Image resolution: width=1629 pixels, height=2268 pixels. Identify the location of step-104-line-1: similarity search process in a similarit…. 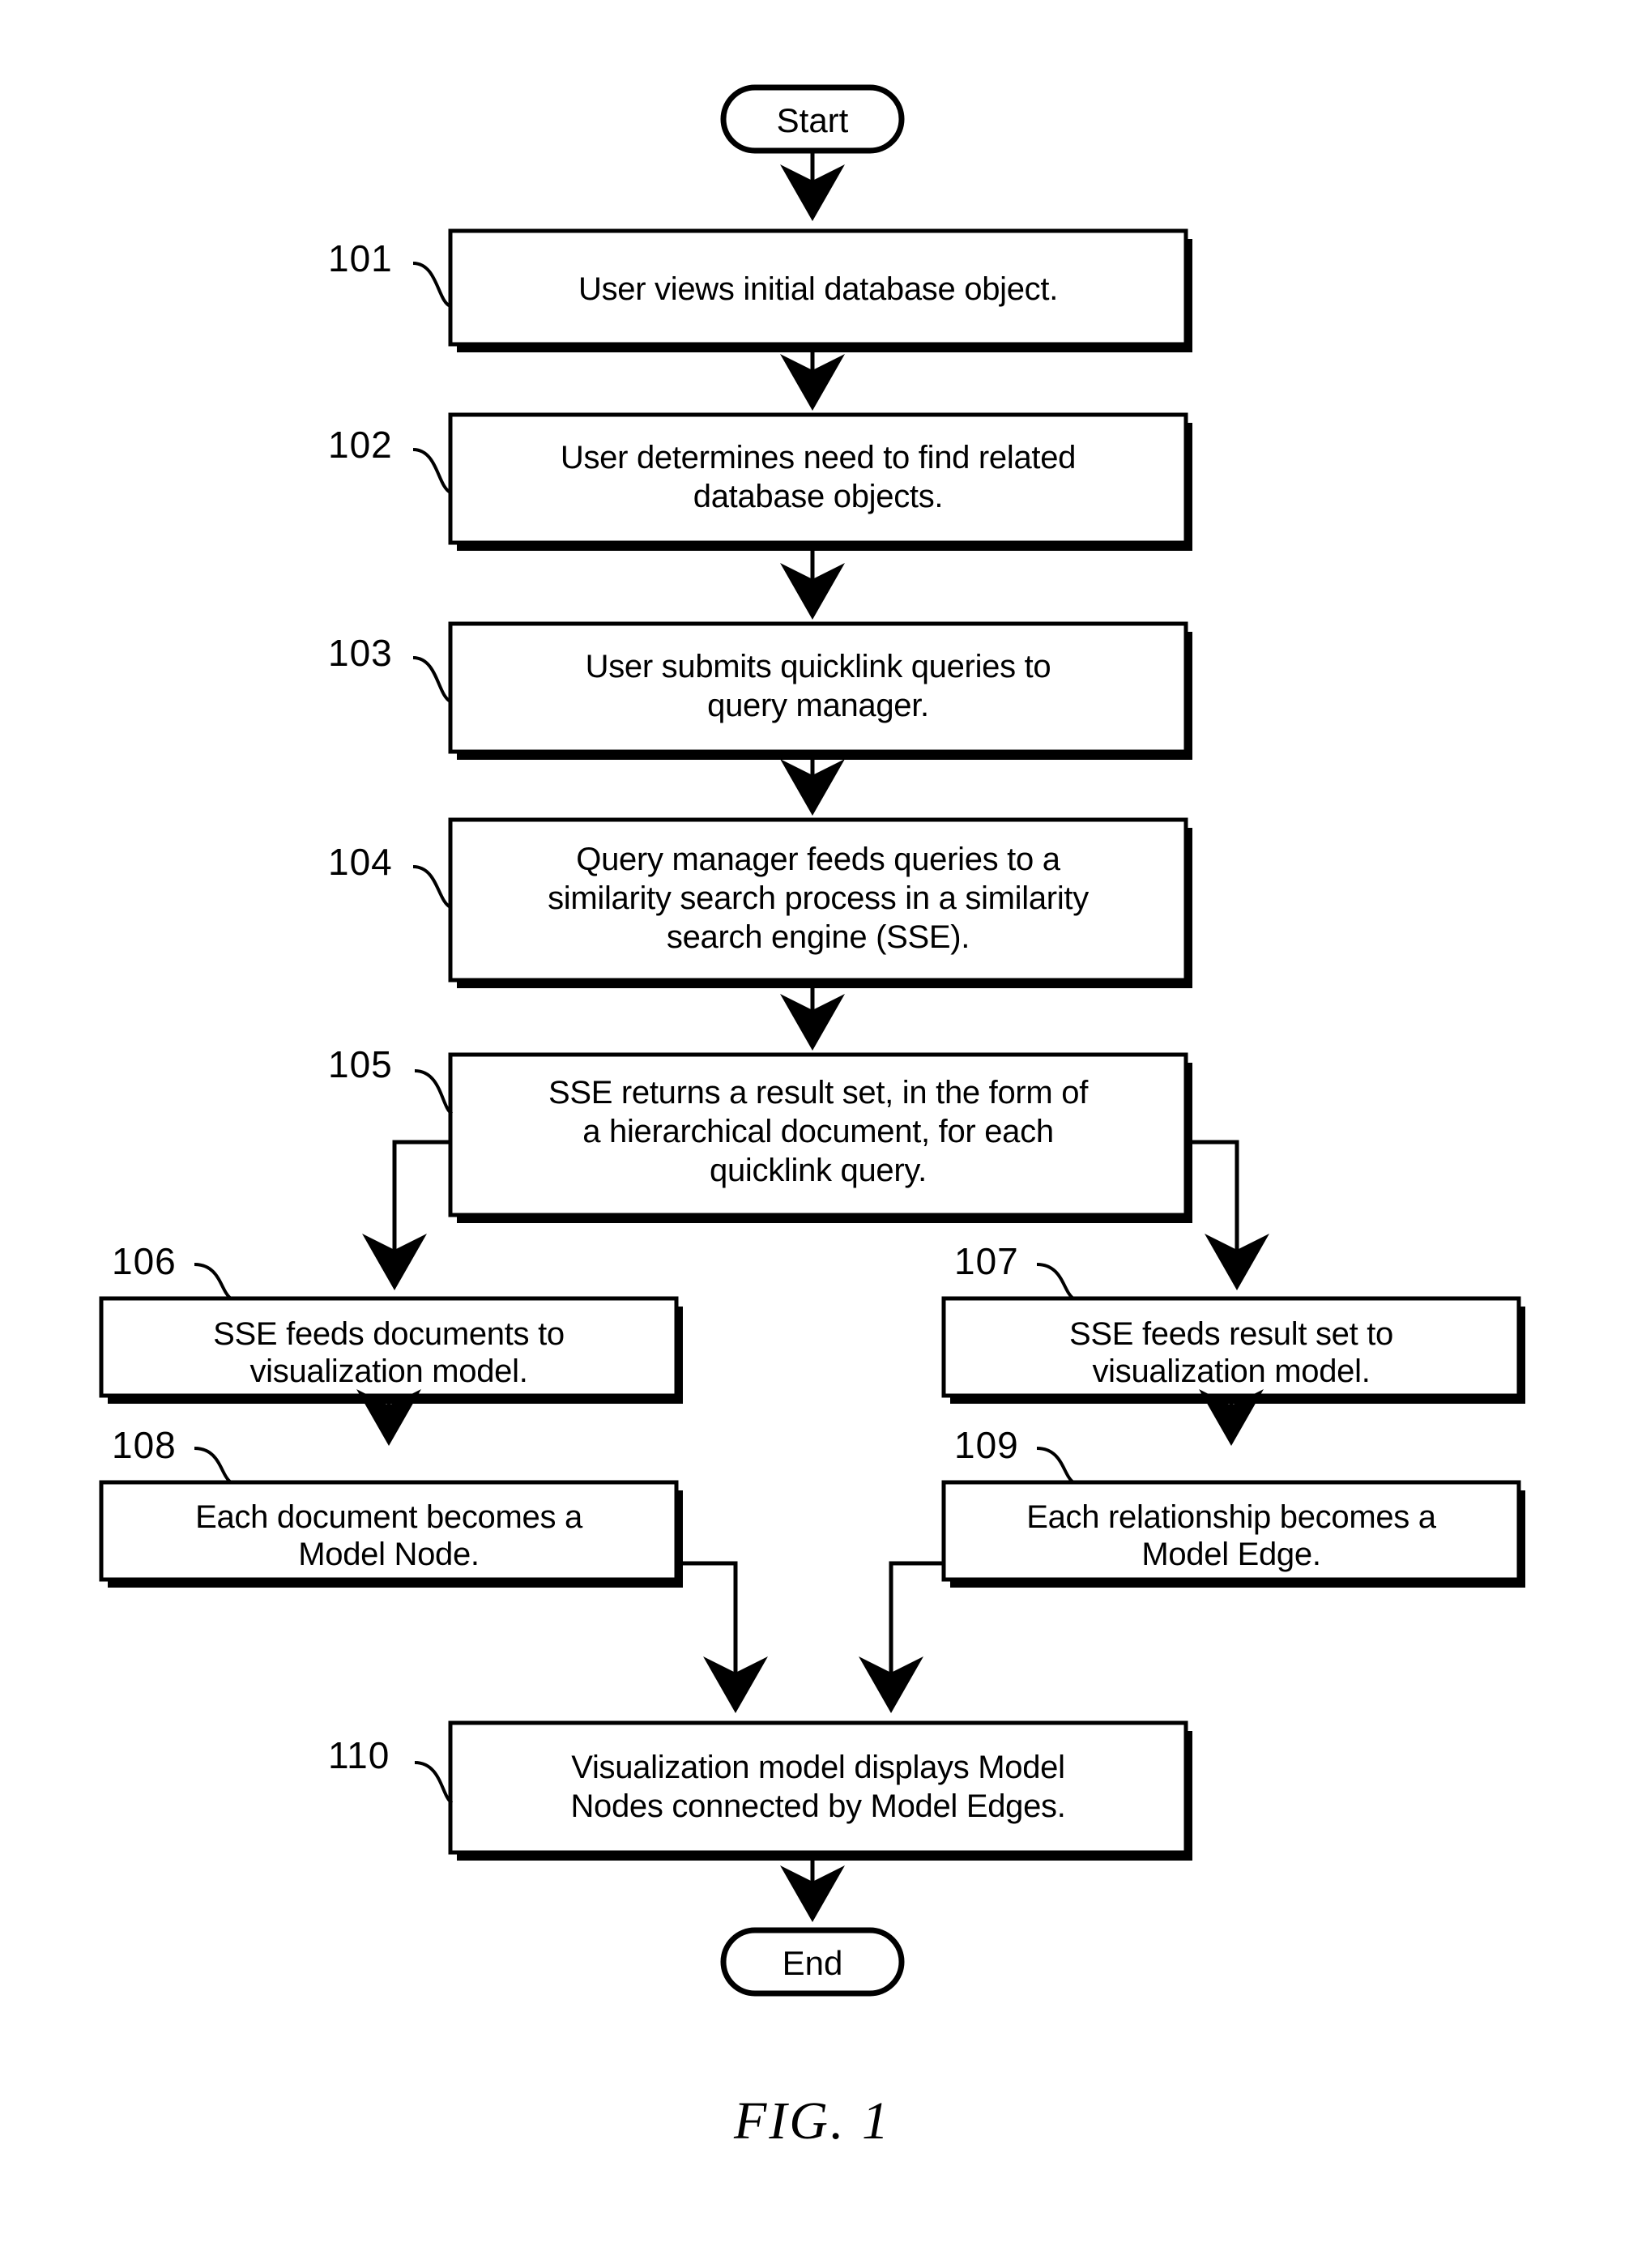
(818, 898).